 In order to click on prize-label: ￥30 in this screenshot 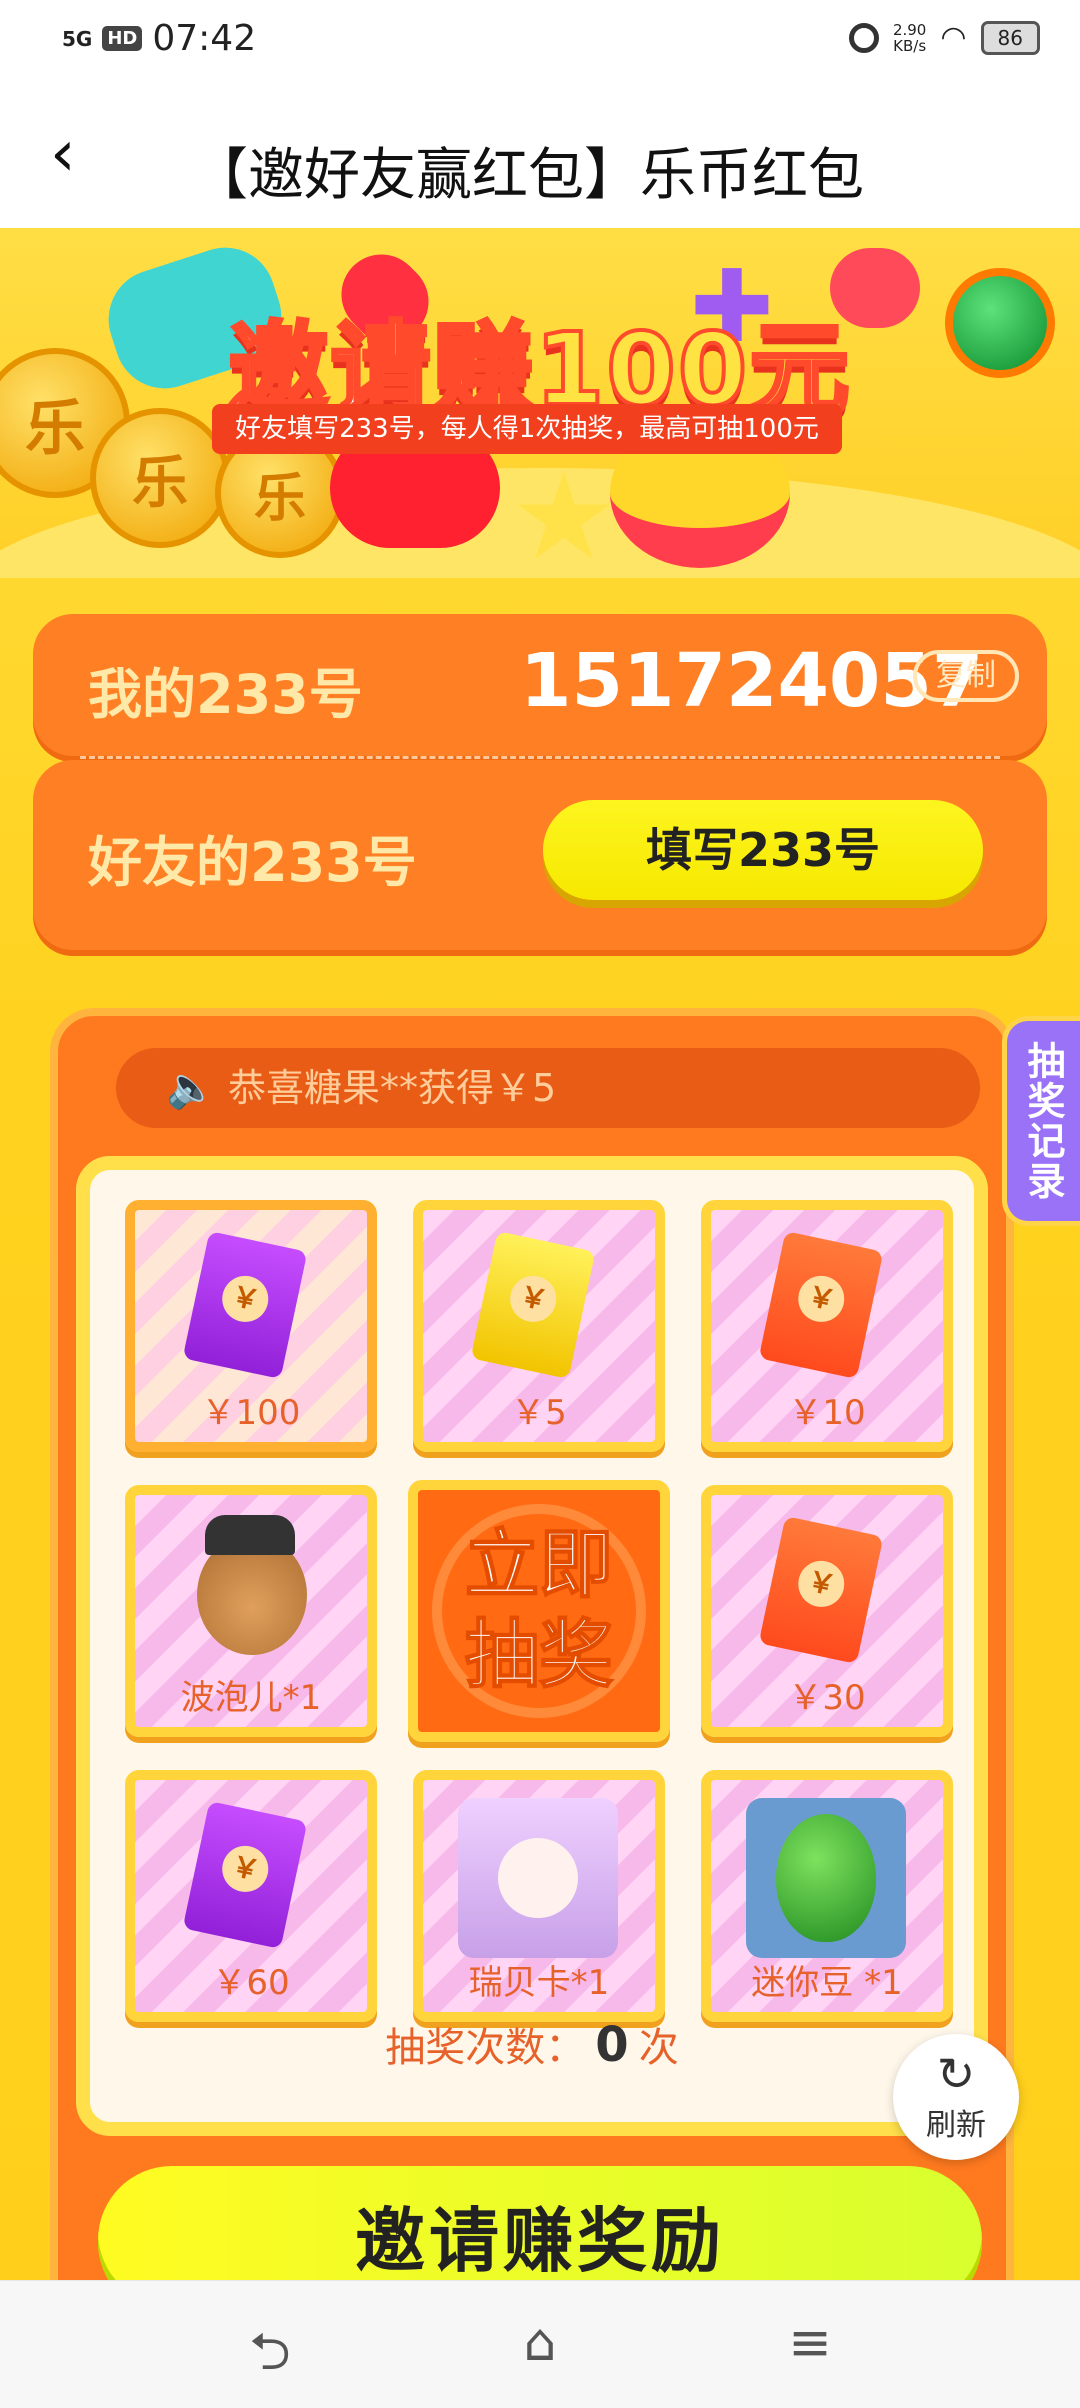, I will do `click(827, 1698)`.